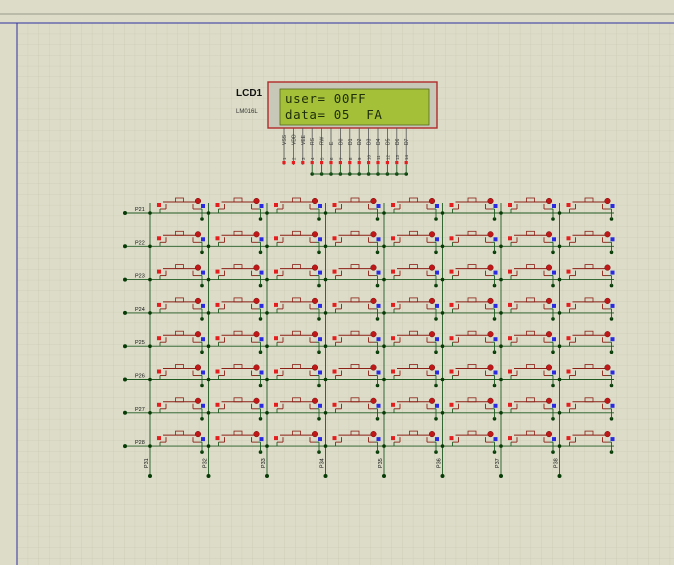 This screenshot has height=569, width=674. Describe the element at coordinates (140, 410) in the screenshot. I see `row-label: P27` at that location.